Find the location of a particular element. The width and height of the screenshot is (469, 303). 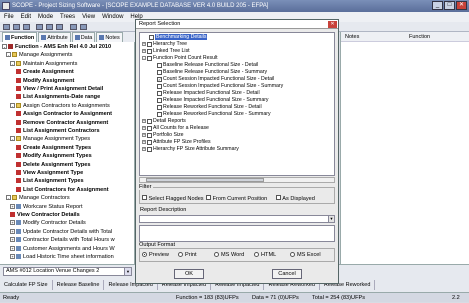

copy-icon is located at coordinates (49, 27).